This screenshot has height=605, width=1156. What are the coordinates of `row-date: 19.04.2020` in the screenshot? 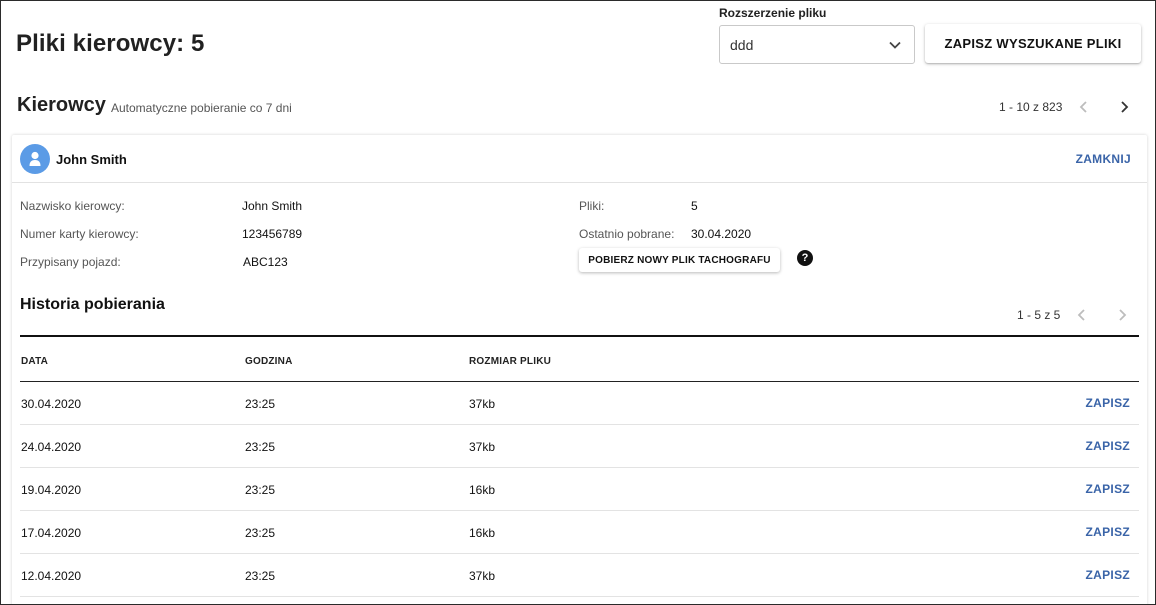 It's located at (51, 490).